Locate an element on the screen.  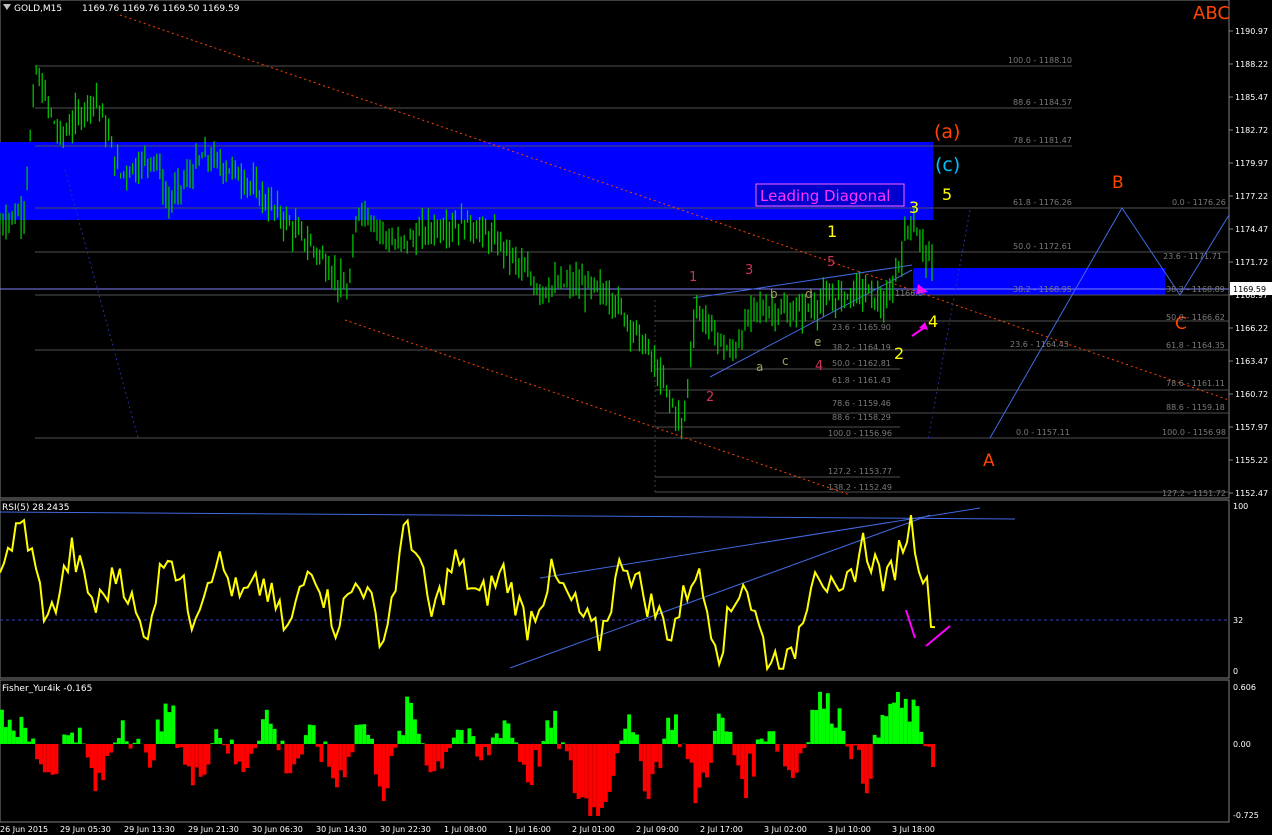
magenta-arrow-2-head is located at coordinates (923, 326).